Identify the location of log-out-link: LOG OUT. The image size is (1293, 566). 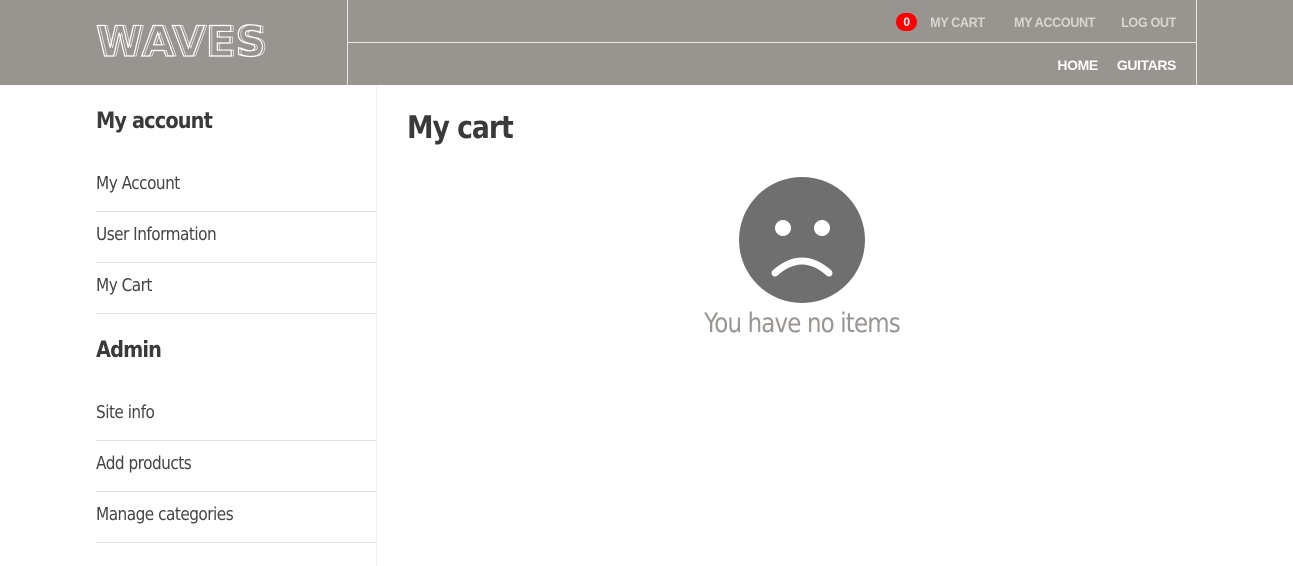
(1148, 22).